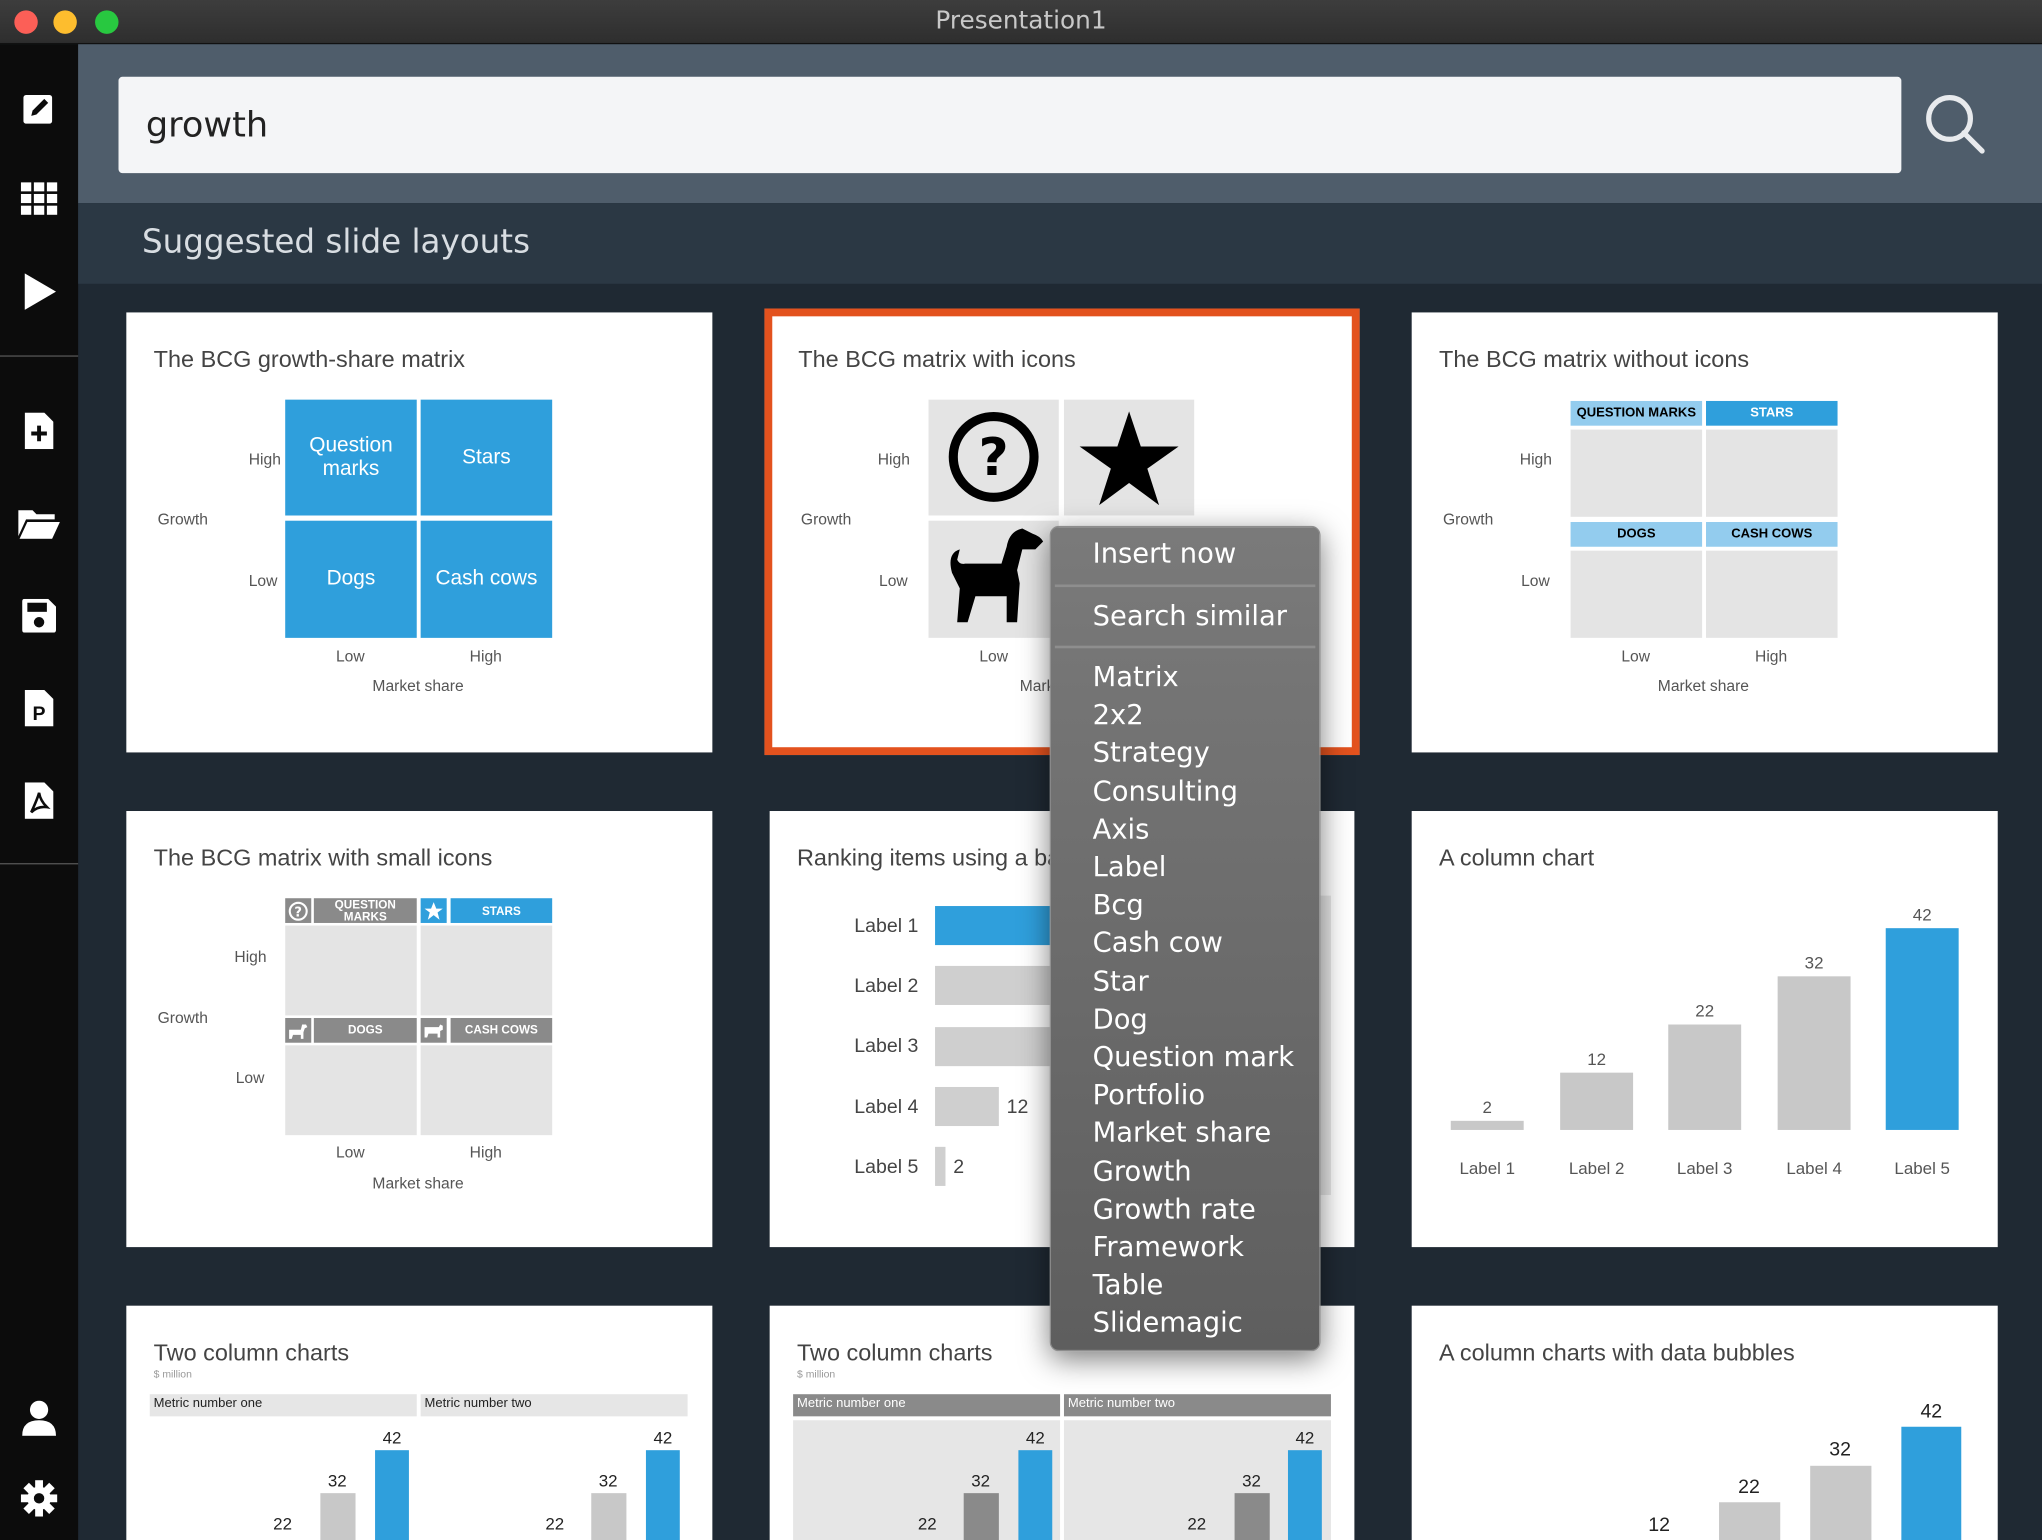 This screenshot has width=2042, height=1540. What do you see at coordinates (39, 800) in the screenshot?
I see `export-pdf-icon` at bounding box center [39, 800].